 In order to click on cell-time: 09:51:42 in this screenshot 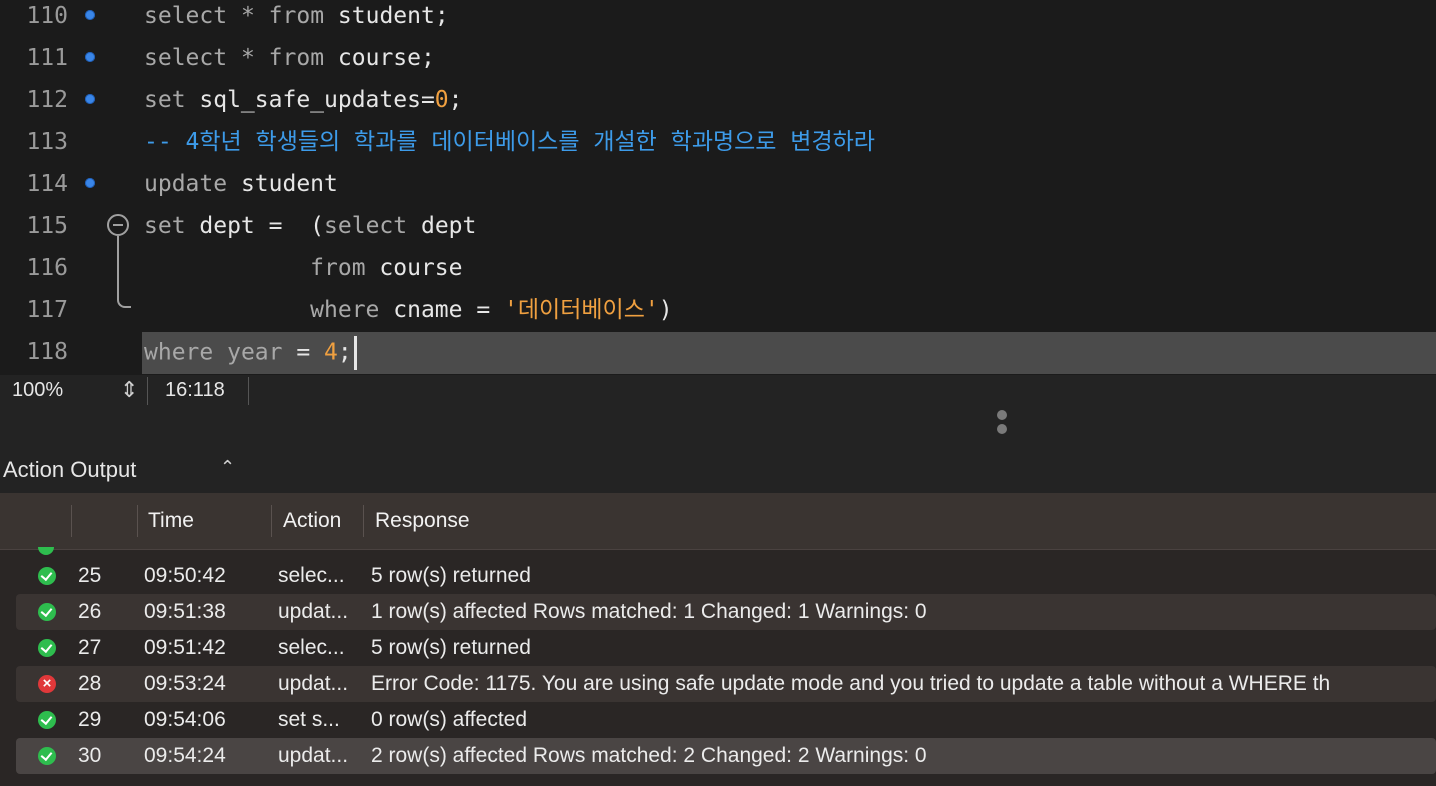, I will do `click(185, 647)`.